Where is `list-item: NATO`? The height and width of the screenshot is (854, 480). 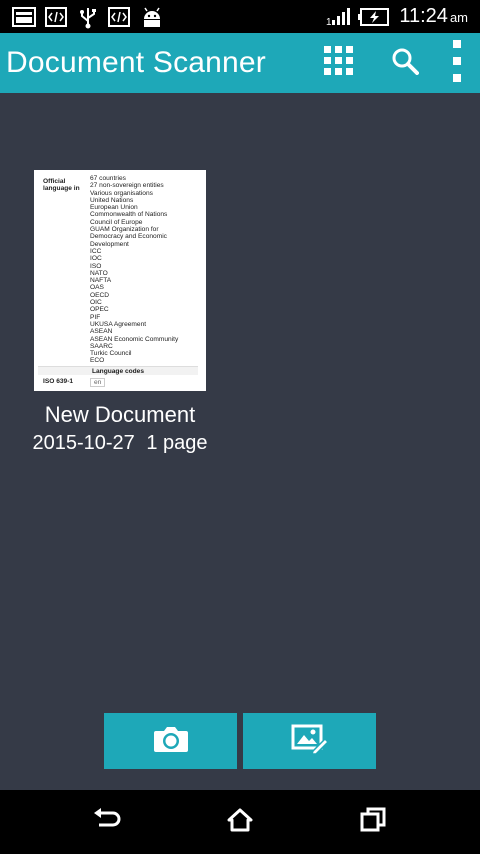
list-item: NATO is located at coordinates (99, 273).